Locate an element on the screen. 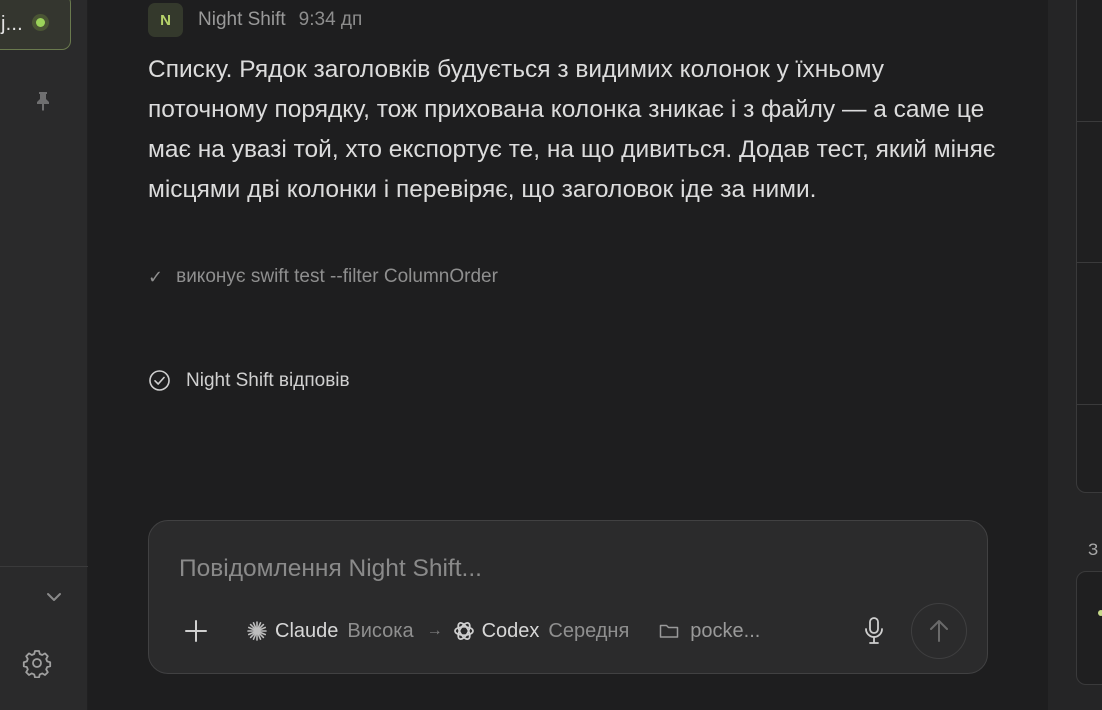  planner-model-name: Claude is located at coordinates (307, 630).